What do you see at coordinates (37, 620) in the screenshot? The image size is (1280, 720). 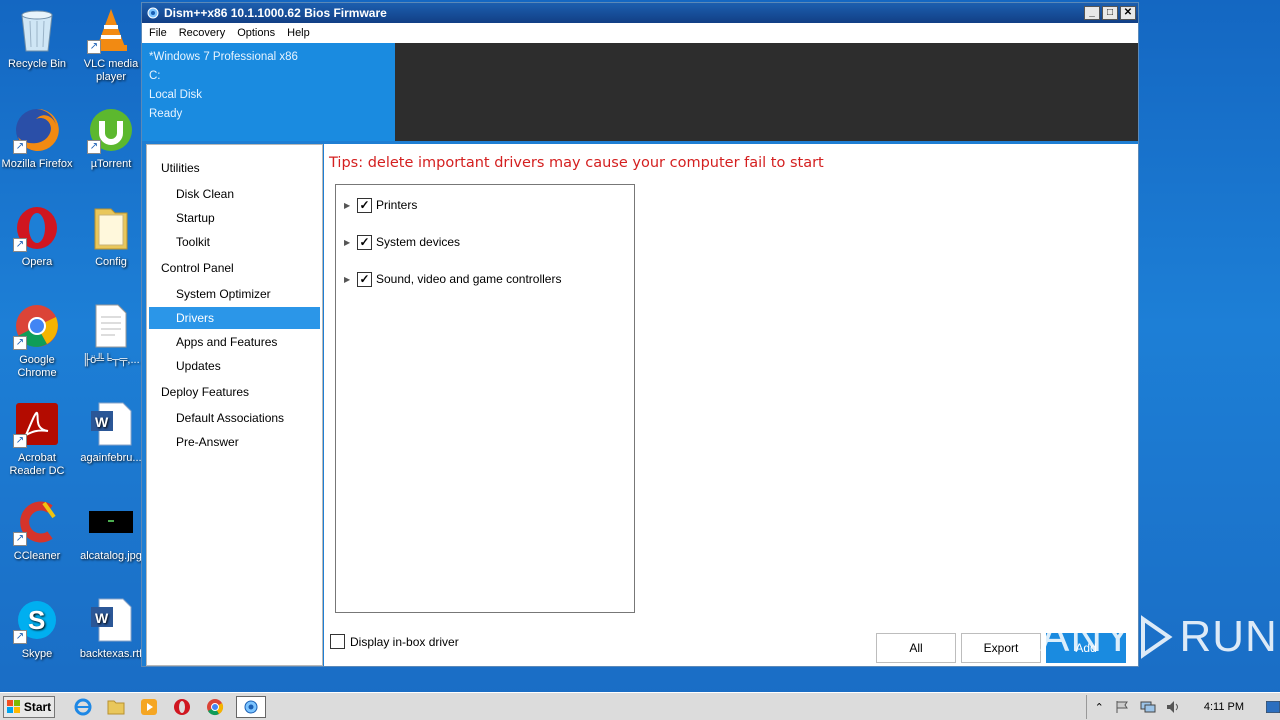 I see `skype-icon: S ↗` at bounding box center [37, 620].